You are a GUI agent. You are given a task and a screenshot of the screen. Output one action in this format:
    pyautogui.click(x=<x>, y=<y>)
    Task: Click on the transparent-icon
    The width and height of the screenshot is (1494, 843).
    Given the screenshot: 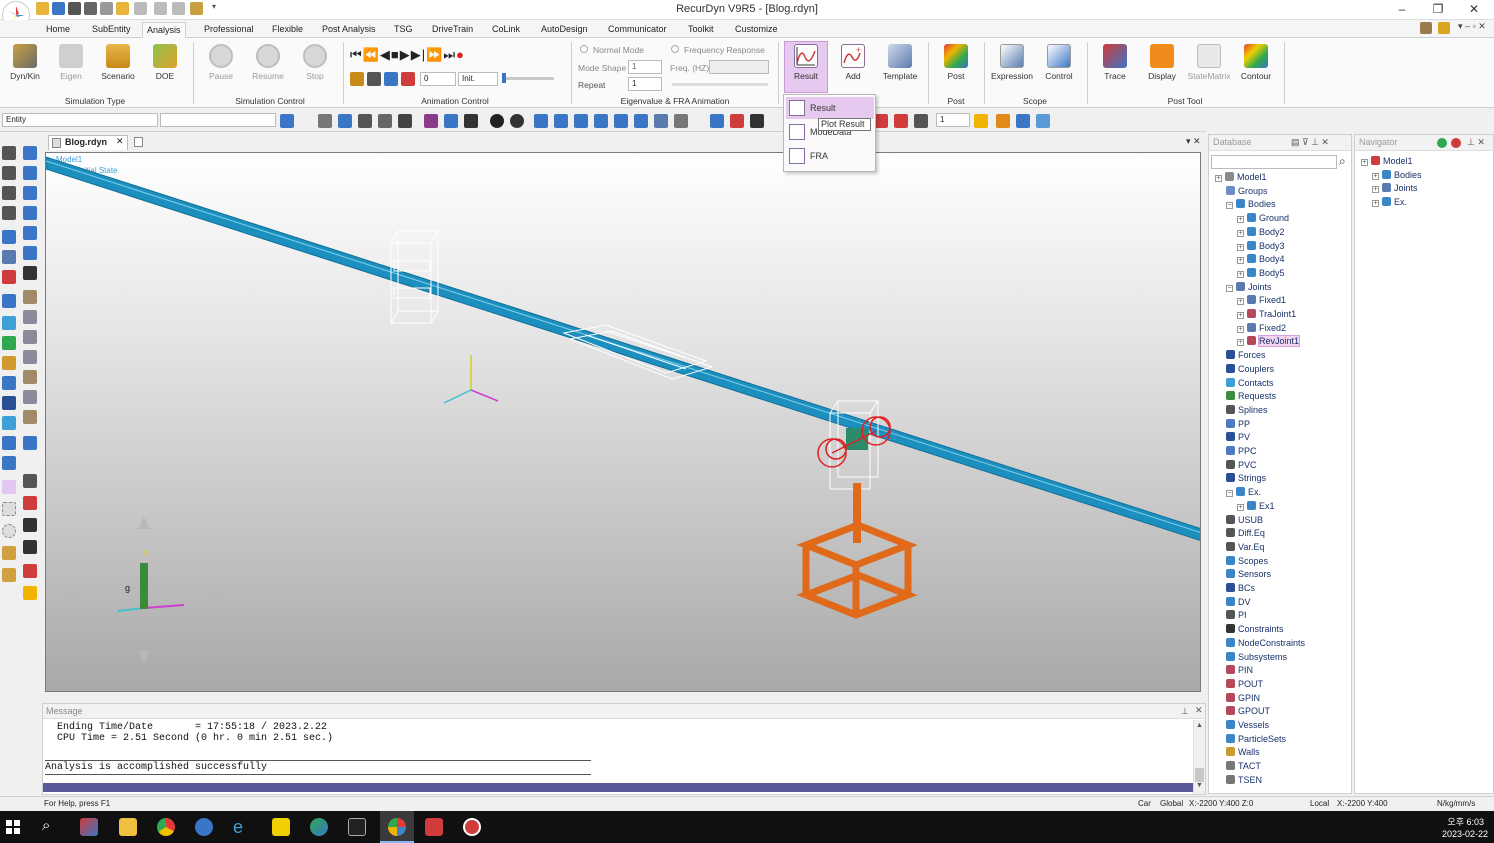 What is the action you would take?
    pyautogui.click(x=1043, y=121)
    